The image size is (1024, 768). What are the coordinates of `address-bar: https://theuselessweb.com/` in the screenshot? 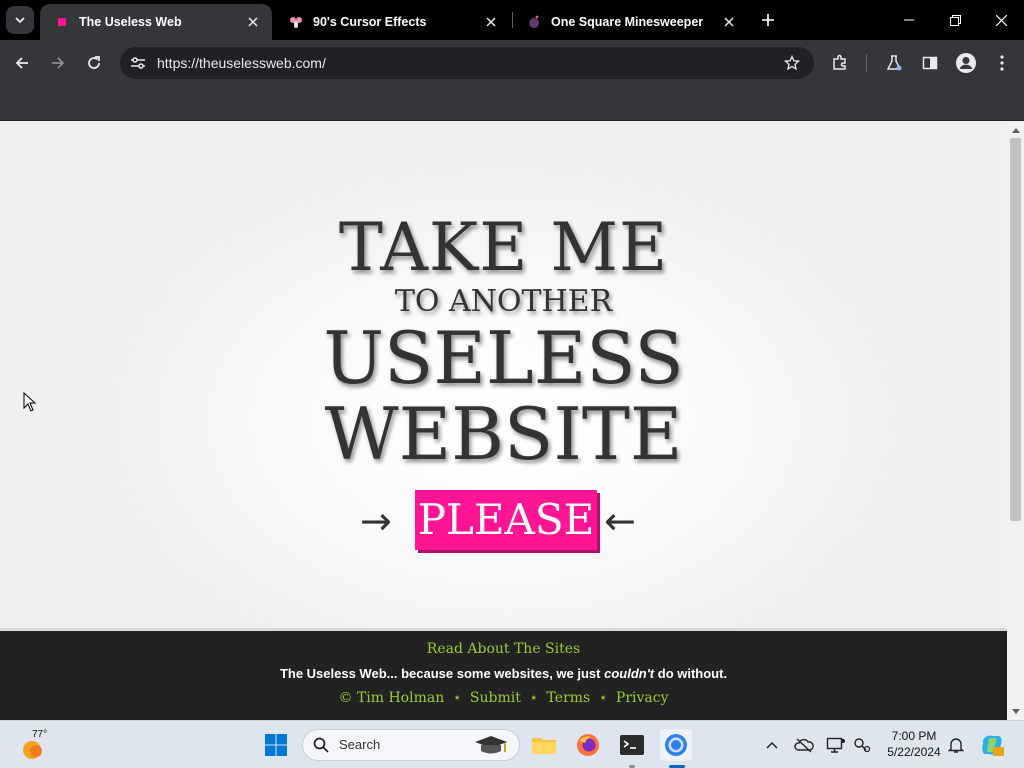 It's located at (467, 63).